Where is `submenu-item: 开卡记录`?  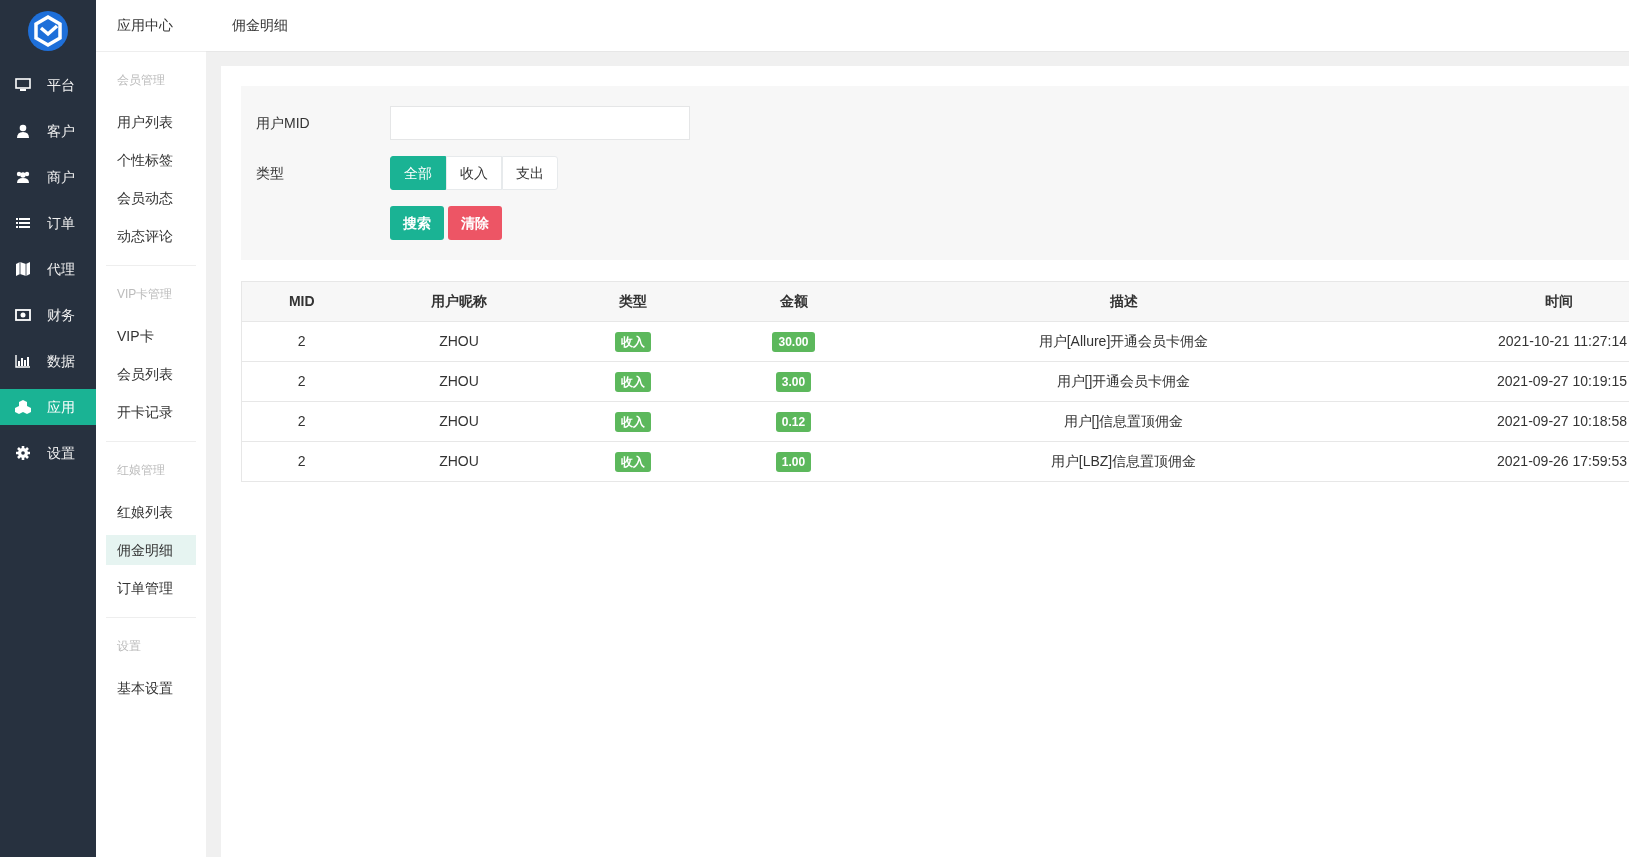 submenu-item: 开卡记录 is located at coordinates (151, 412).